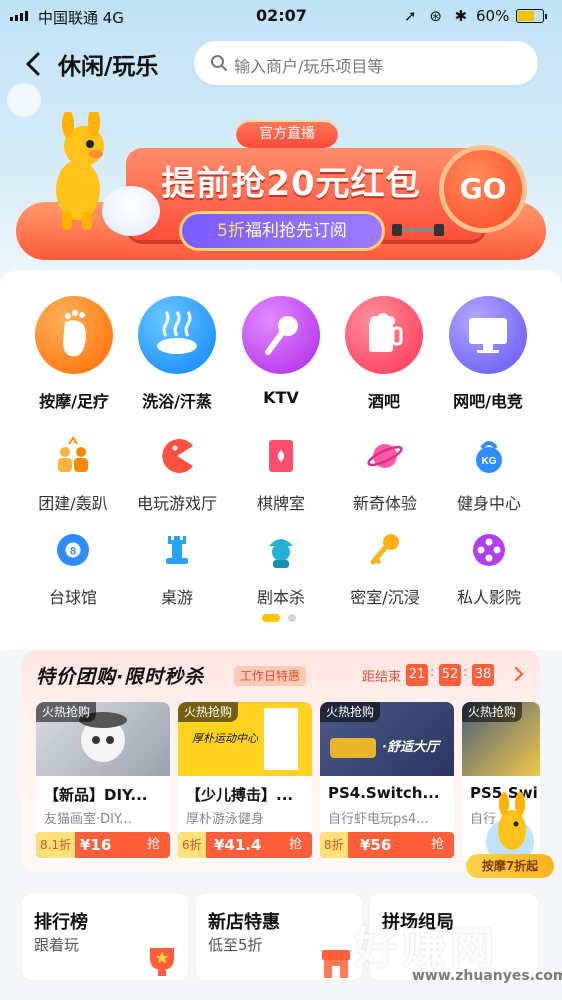 Image resolution: width=562 pixels, height=1000 pixels. I want to click on category-label: KTV, so click(281, 397).